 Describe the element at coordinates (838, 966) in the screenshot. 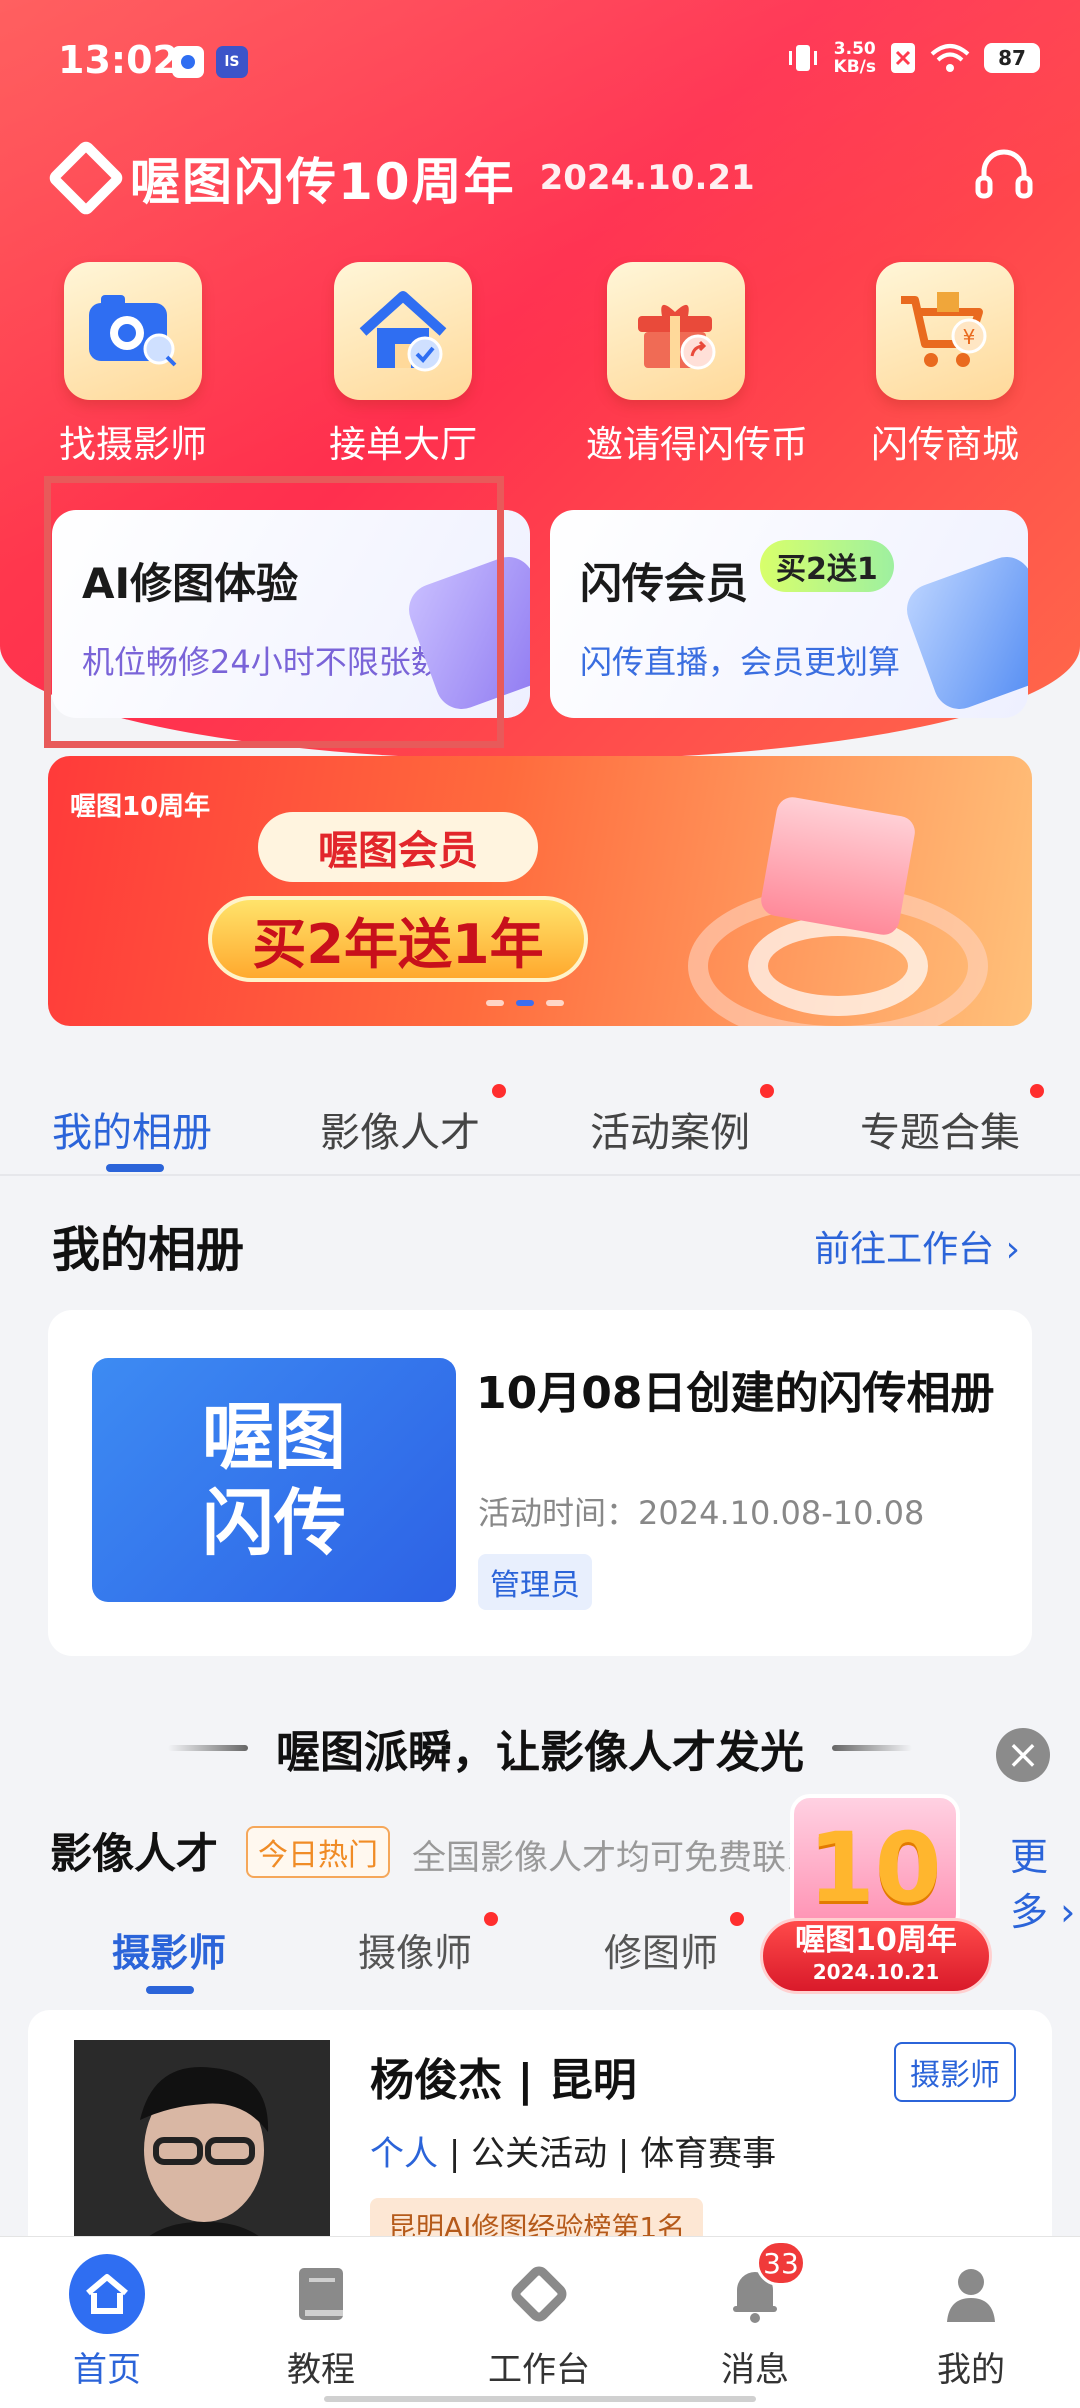

I see `banner-decoration` at that location.